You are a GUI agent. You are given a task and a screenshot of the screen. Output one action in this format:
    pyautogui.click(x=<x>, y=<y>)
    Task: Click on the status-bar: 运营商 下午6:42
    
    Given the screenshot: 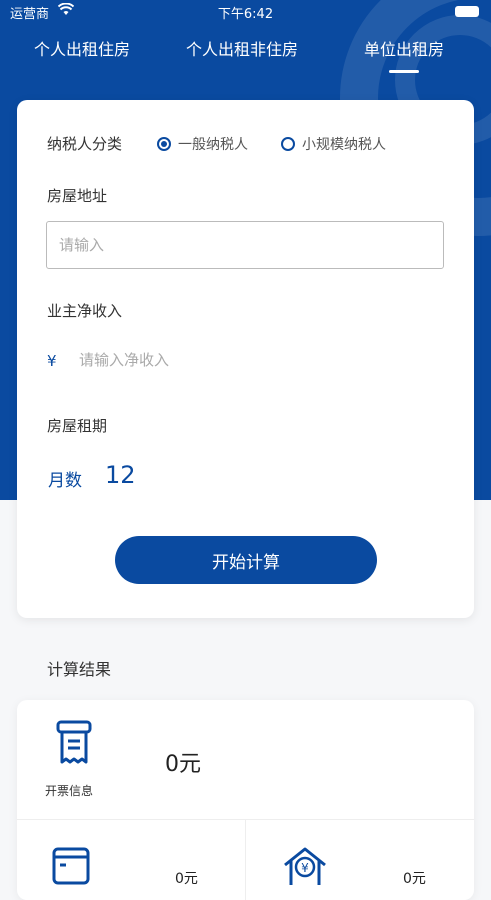 What is the action you would take?
    pyautogui.click(x=245, y=12)
    